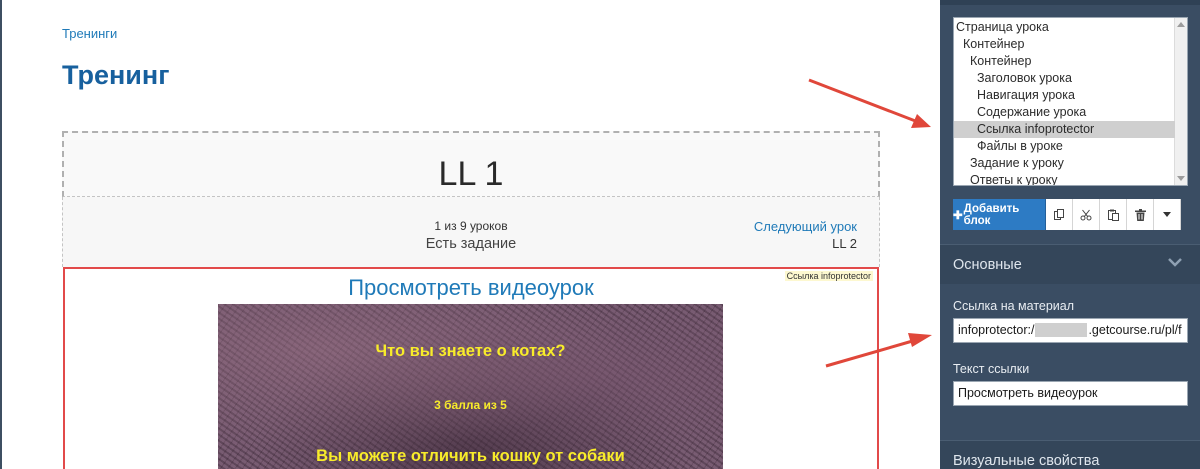 The image size is (1200, 469). I want to click on section-basic: Основные, so click(1070, 264).